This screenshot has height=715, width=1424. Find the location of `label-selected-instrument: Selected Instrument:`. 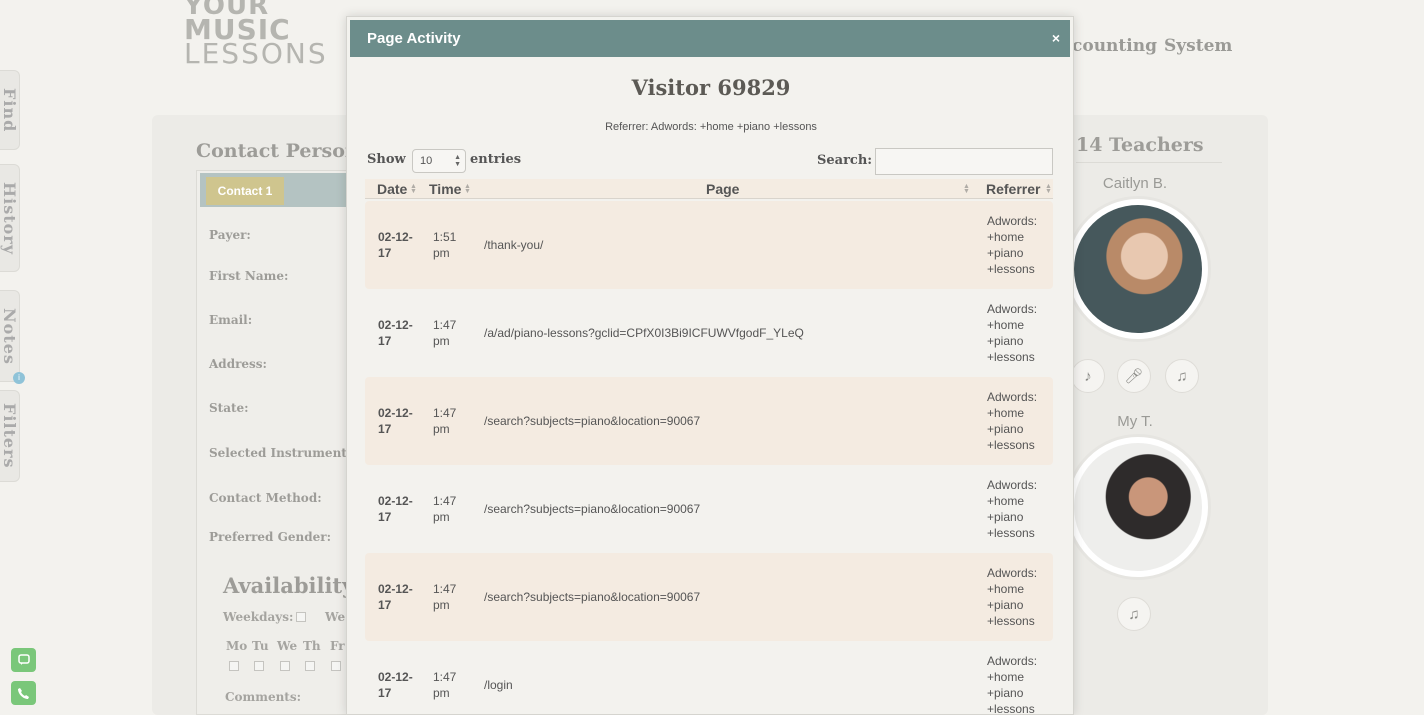

label-selected-instrument: Selected Instrument: is located at coordinates (280, 453).